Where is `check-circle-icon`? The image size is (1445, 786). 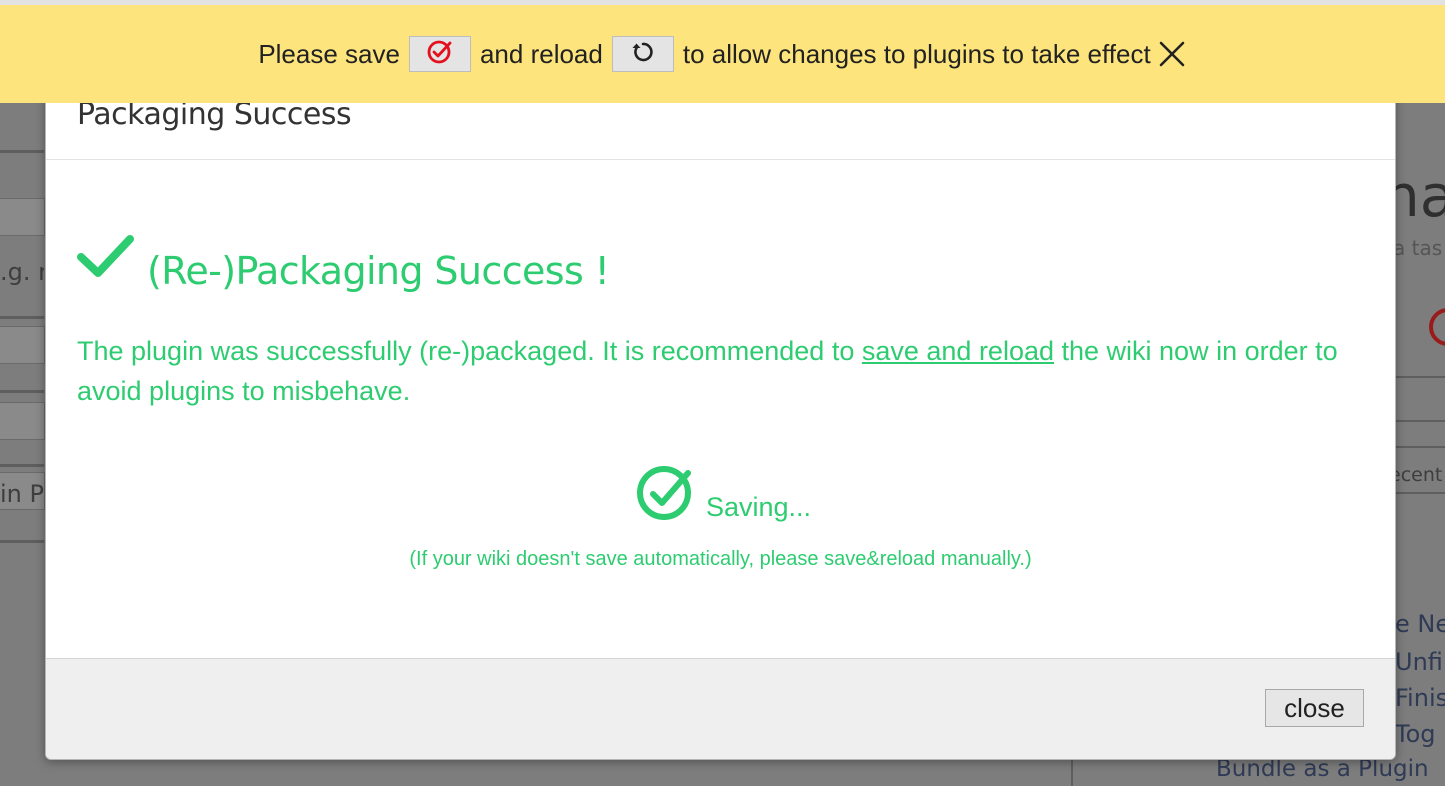 check-circle-icon is located at coordinates (665, 494).